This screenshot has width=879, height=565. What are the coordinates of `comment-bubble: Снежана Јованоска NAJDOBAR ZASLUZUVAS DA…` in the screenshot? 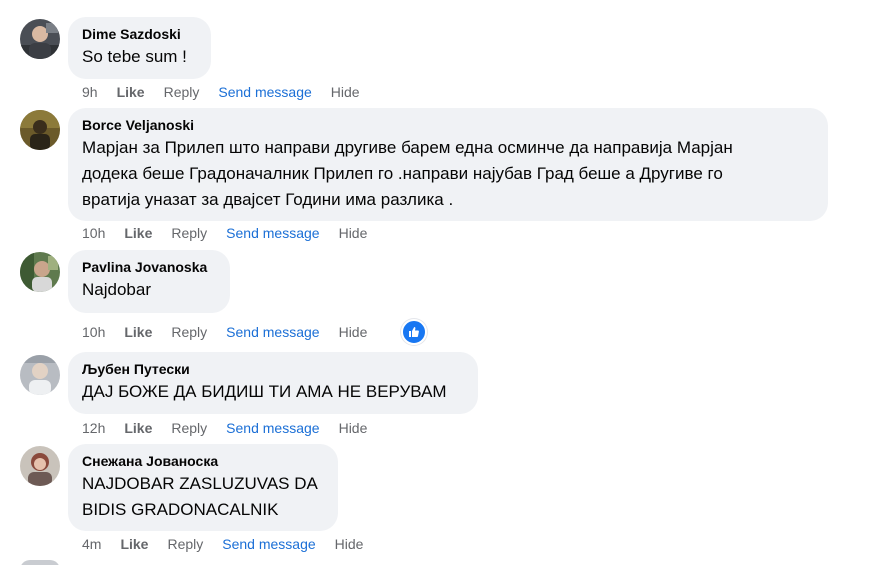 It's located at (203, 487).